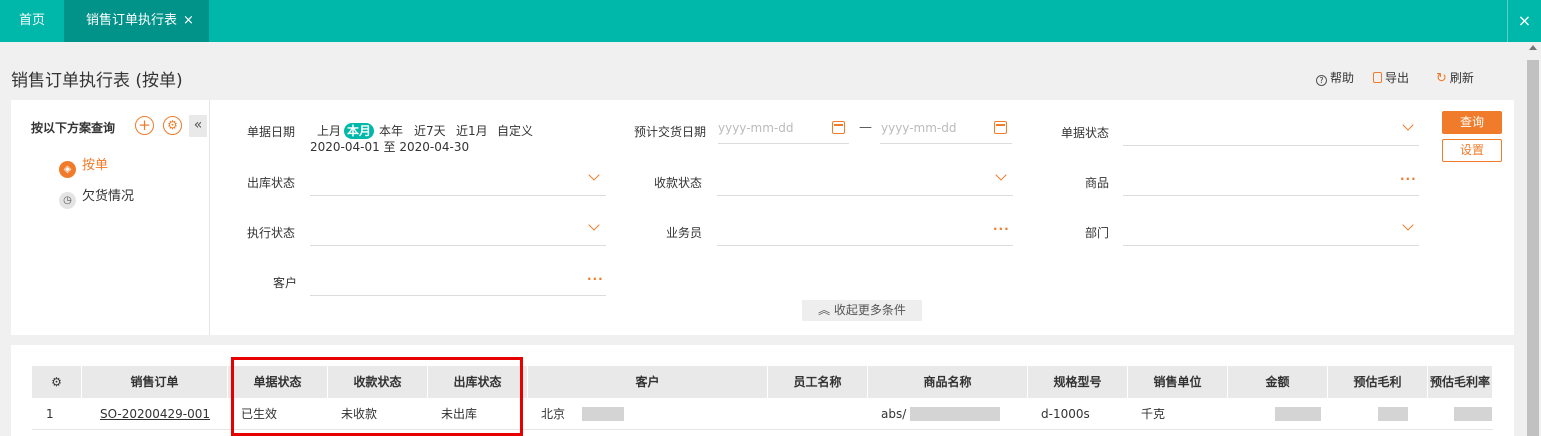 This screenshot has height=436, width=1541. Describe the element at coordinates (1097, 183) in the screenshot. I see `product-label: 商品` at that location.